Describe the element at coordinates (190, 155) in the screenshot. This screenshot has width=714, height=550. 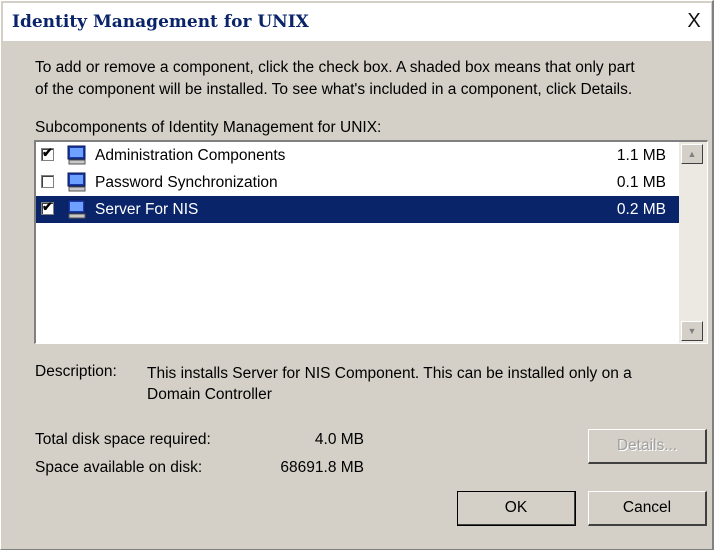
I see `list-item-label: Administration Components` at that location.